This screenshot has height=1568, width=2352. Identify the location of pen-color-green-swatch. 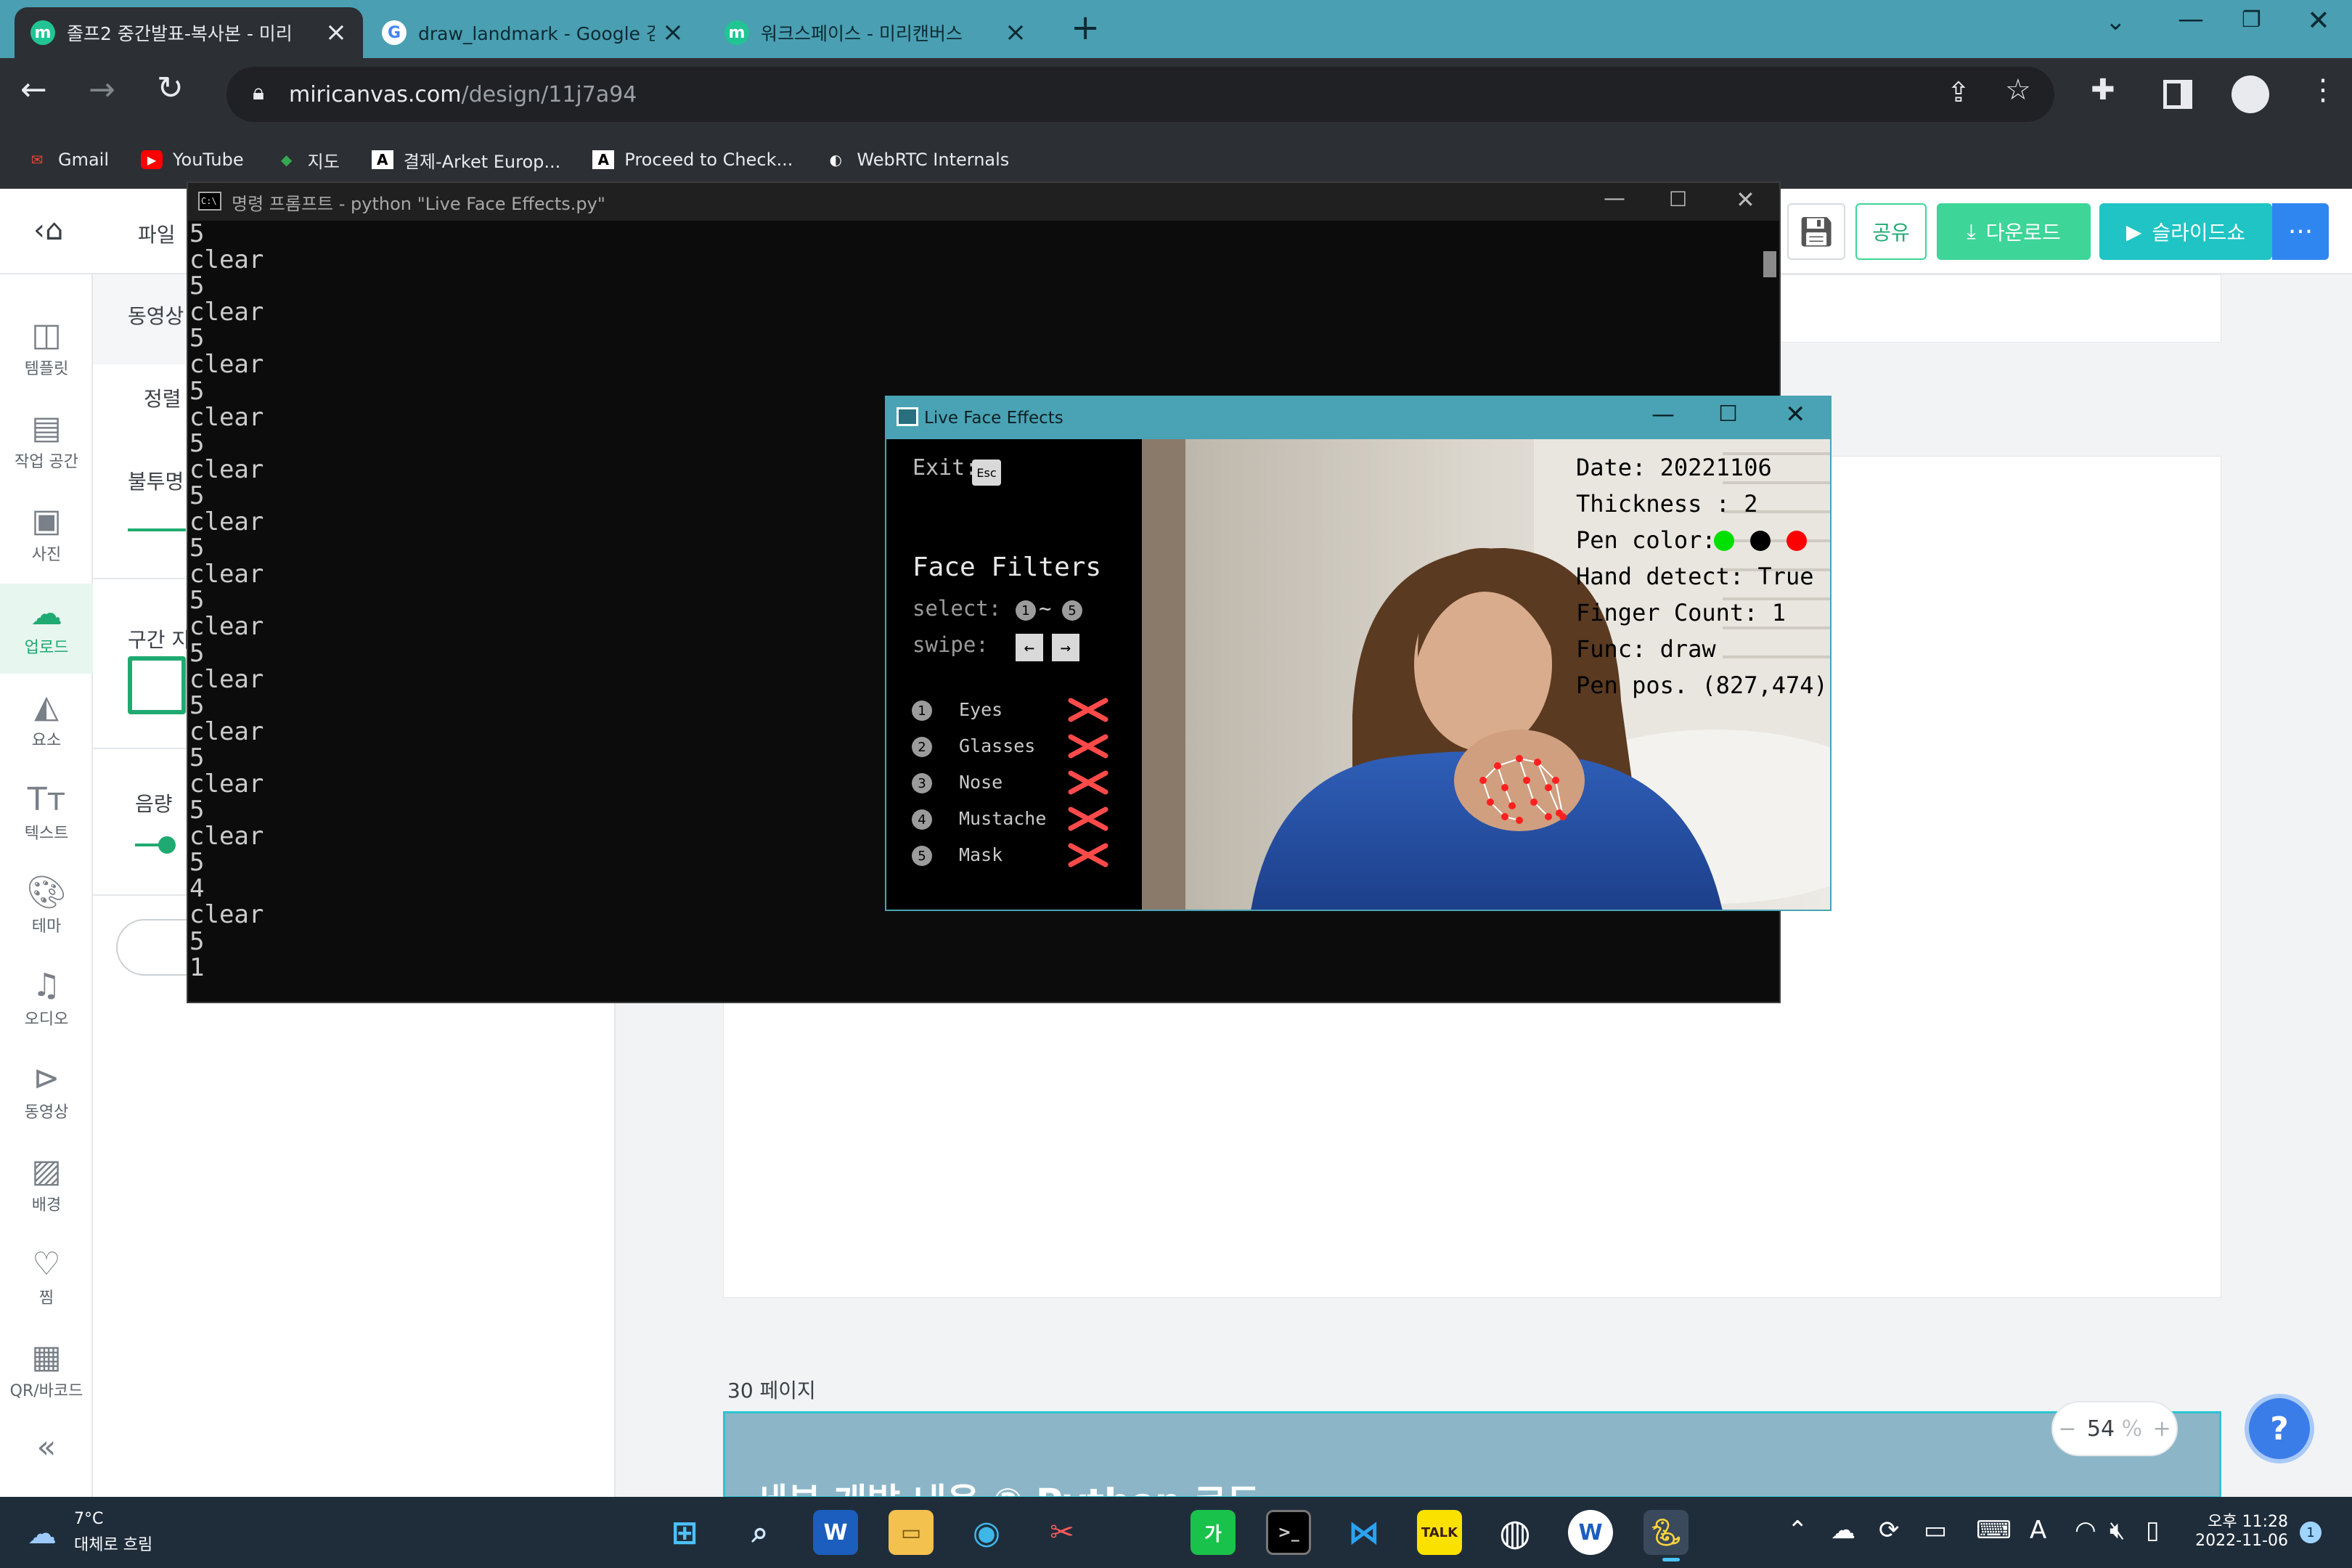
(1724, 541).